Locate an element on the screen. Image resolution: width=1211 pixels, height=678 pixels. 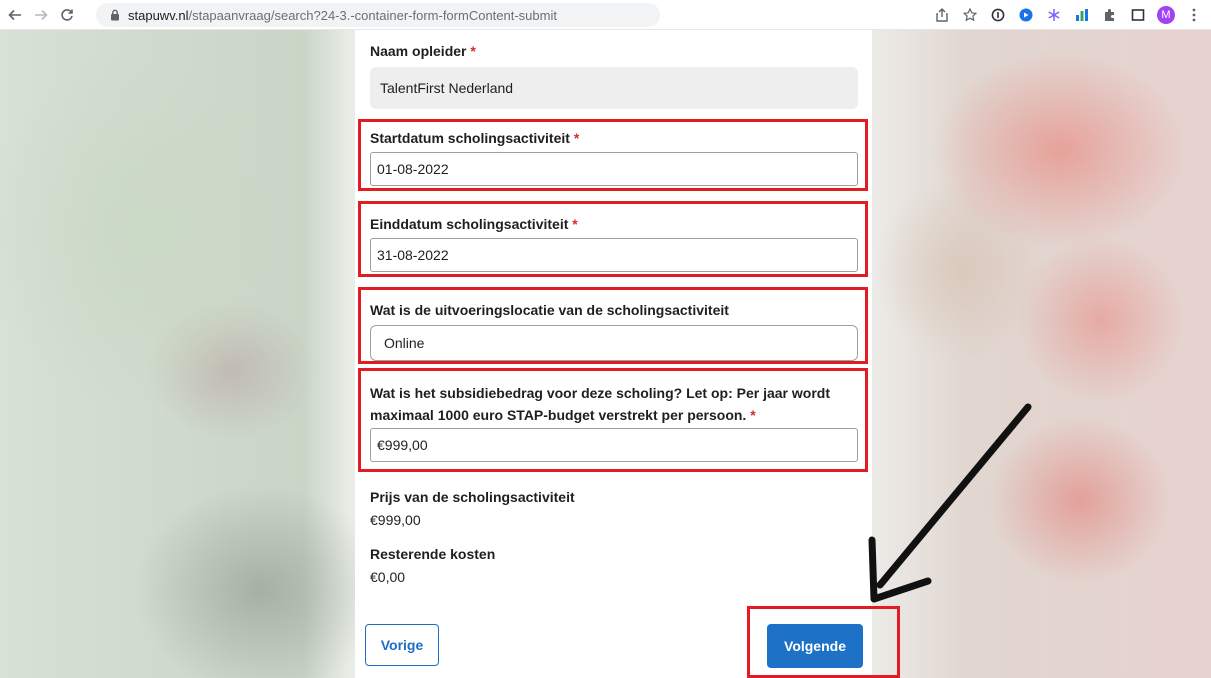
profile-initial: M is located at coordinates (1166, 15).